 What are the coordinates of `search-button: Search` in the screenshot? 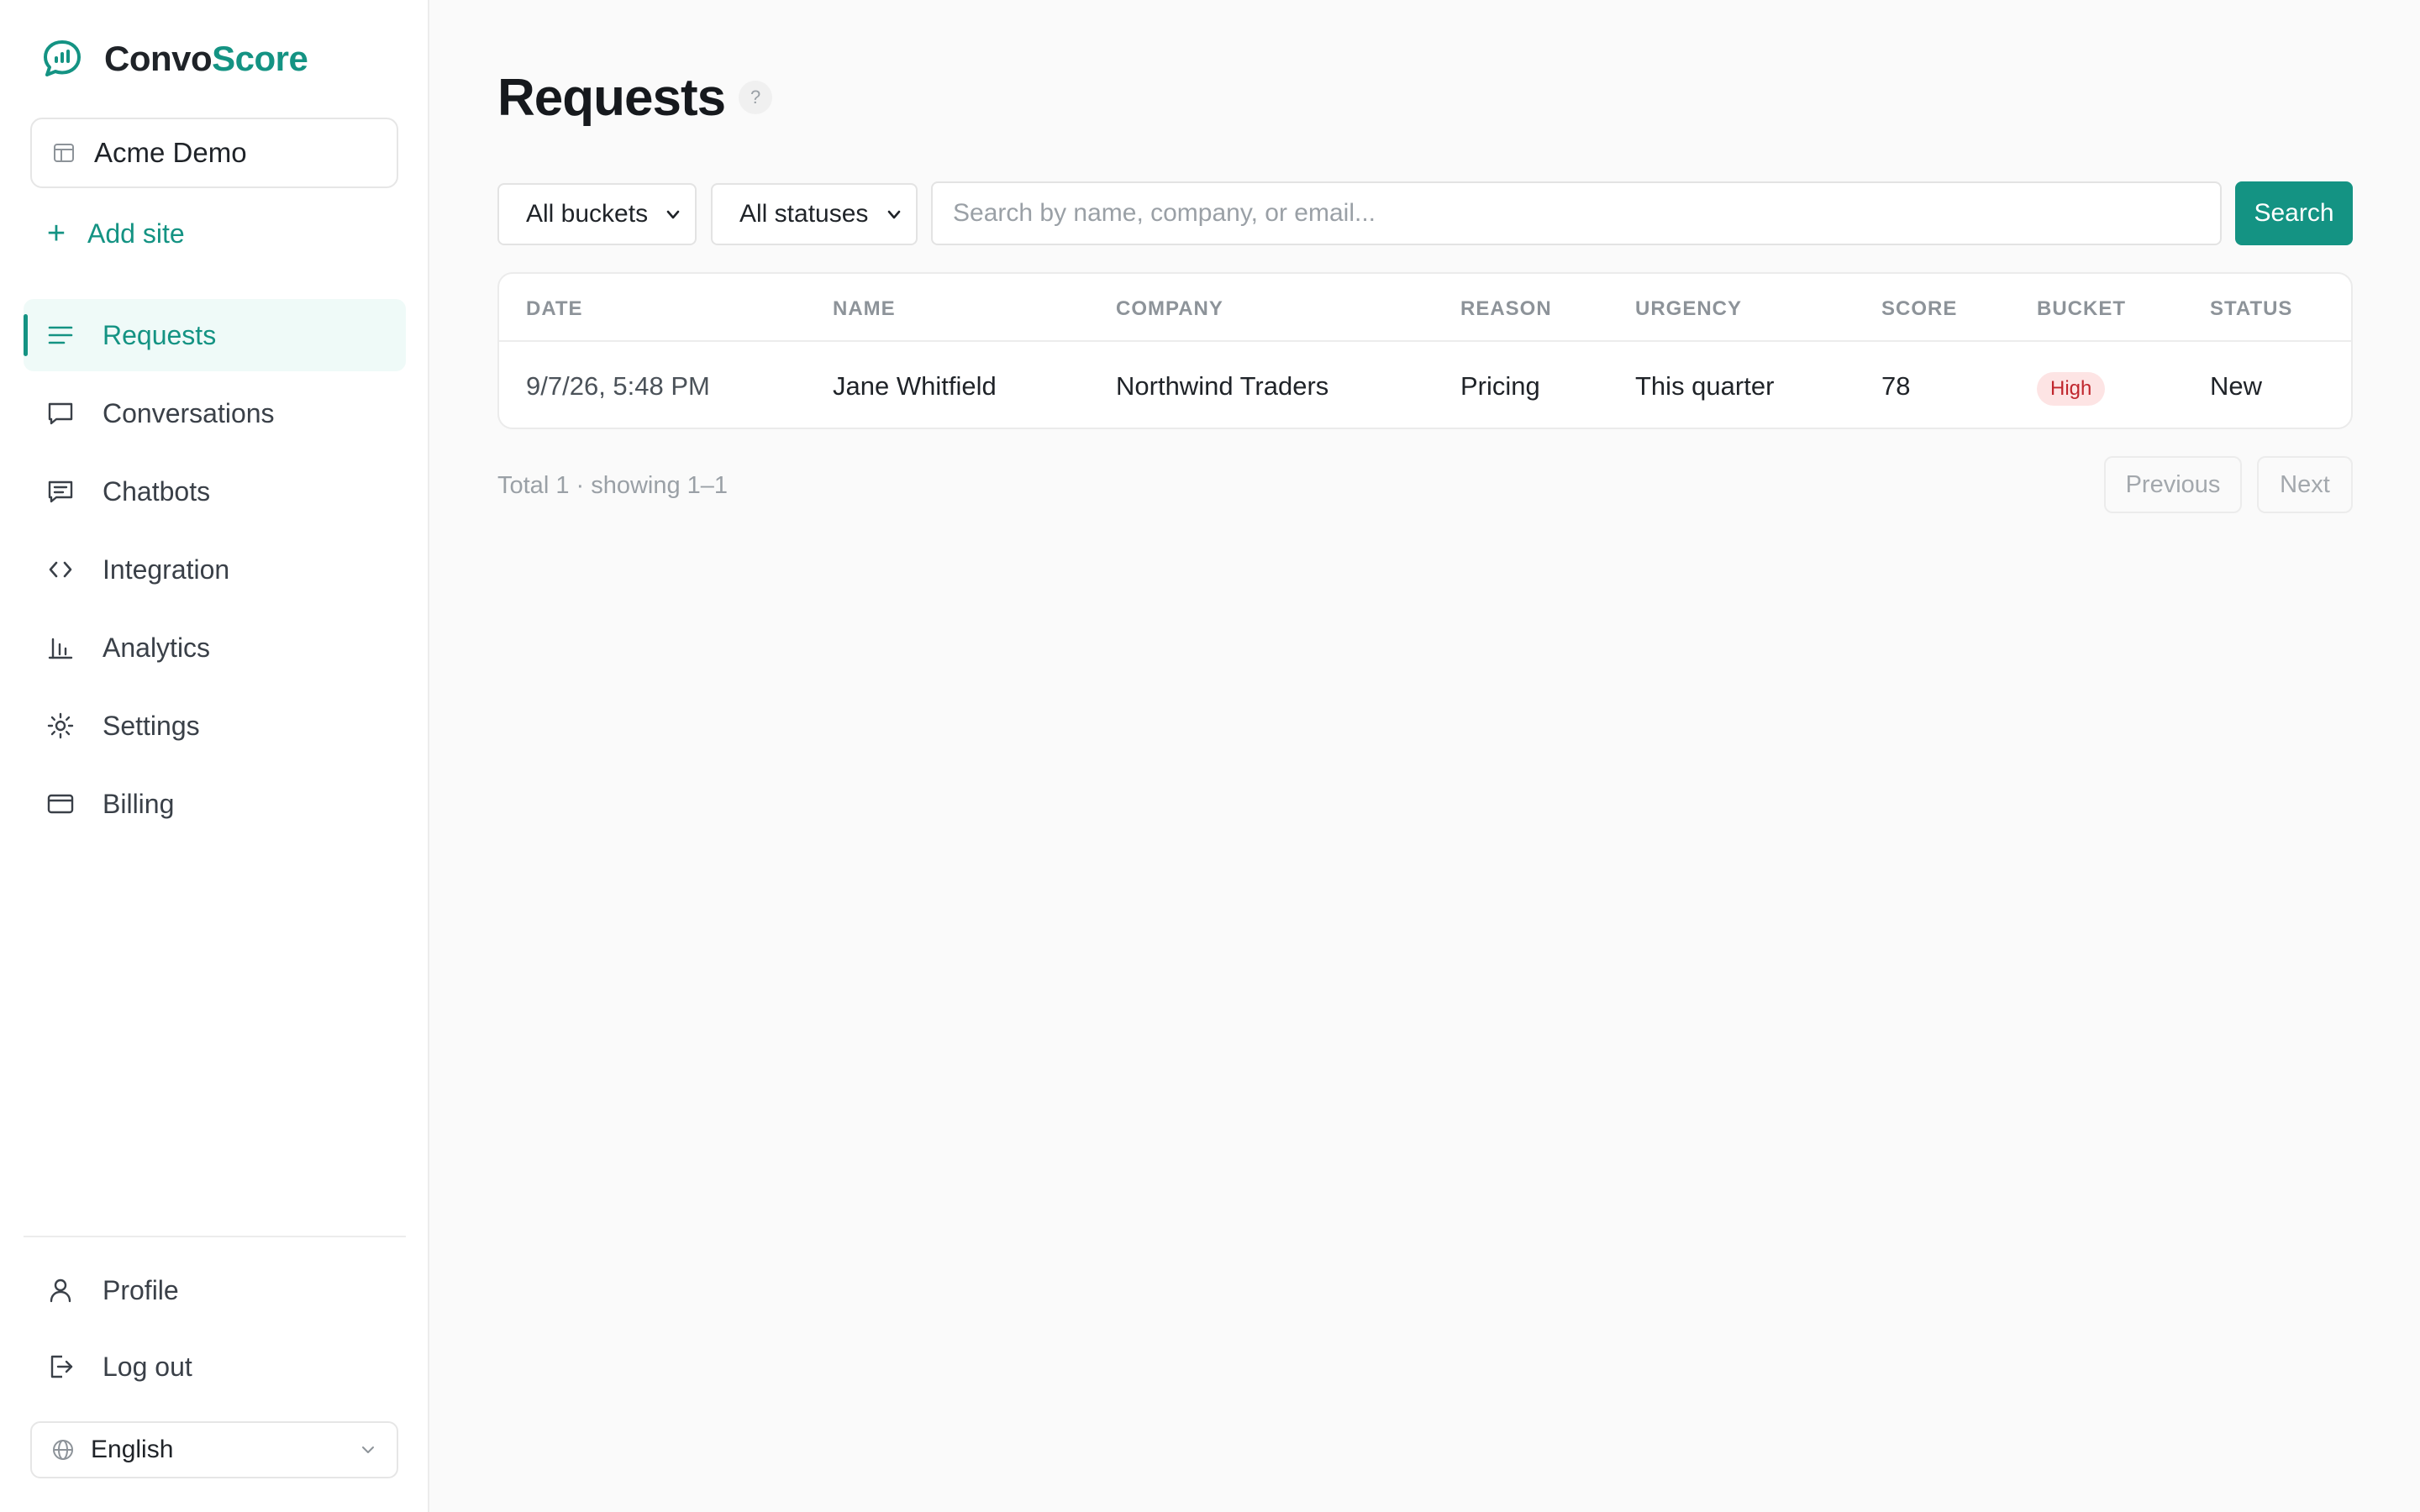 It's located at (2294, 213).